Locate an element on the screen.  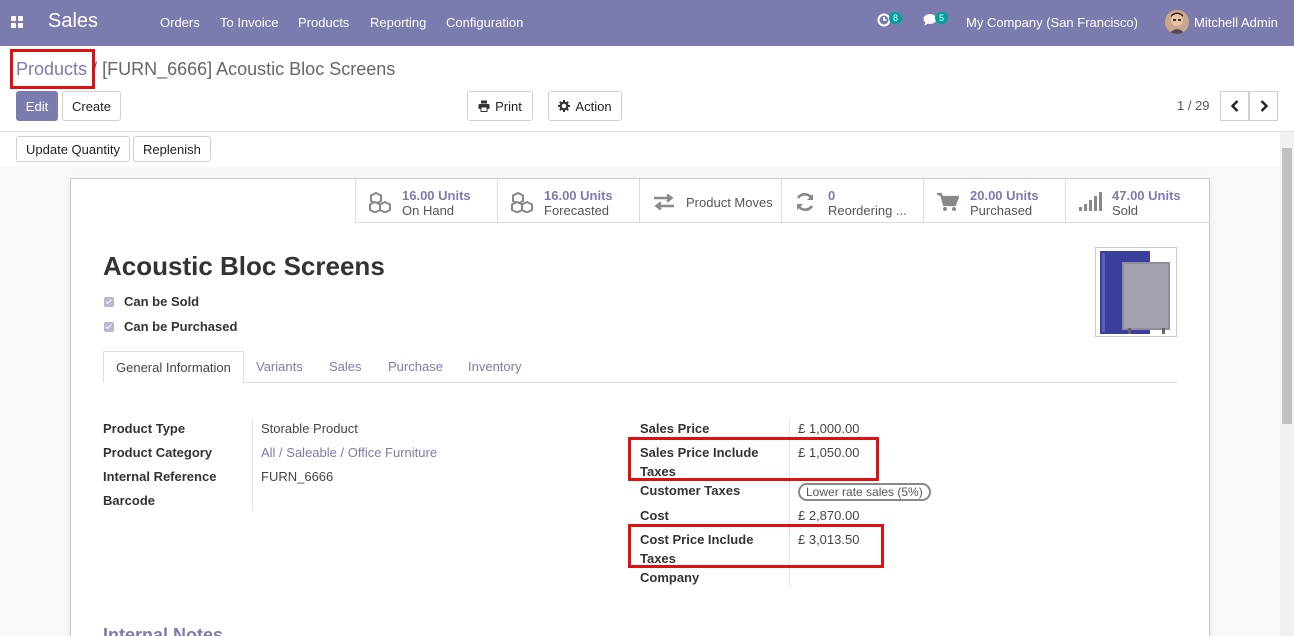
on-hand-smart-button: 16.00 Units On Hand is located at coordinates (426, 201).